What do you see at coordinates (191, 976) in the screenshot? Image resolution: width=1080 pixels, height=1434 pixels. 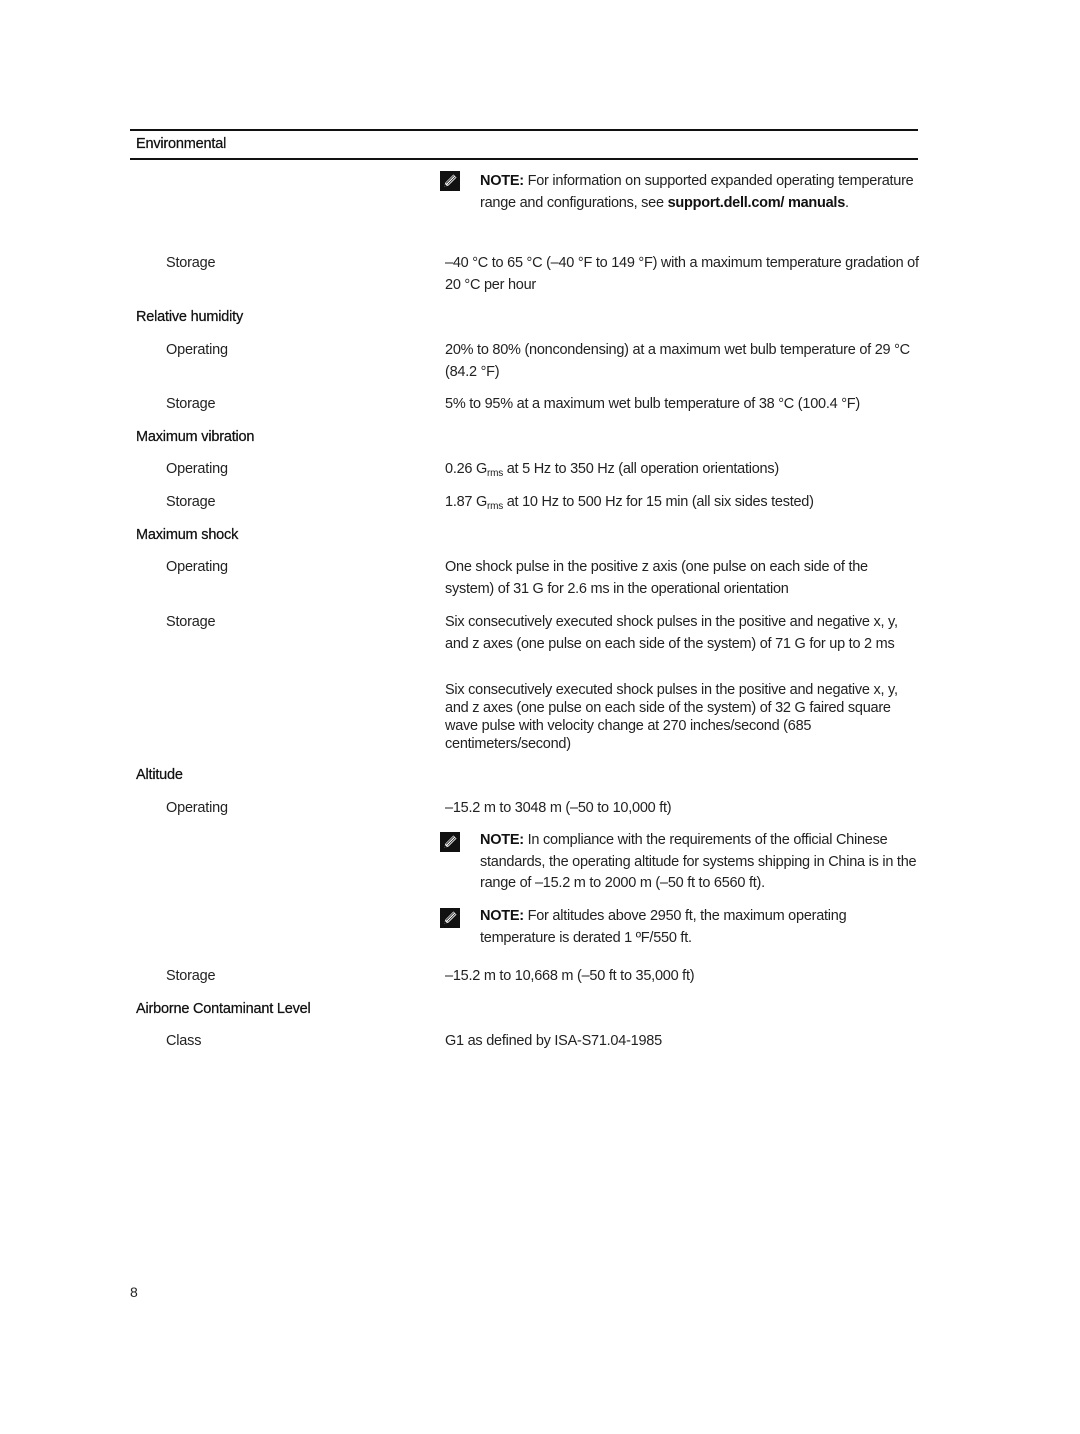 I see `altitude-storage-label: Storage` at bounding box center [191, 976].